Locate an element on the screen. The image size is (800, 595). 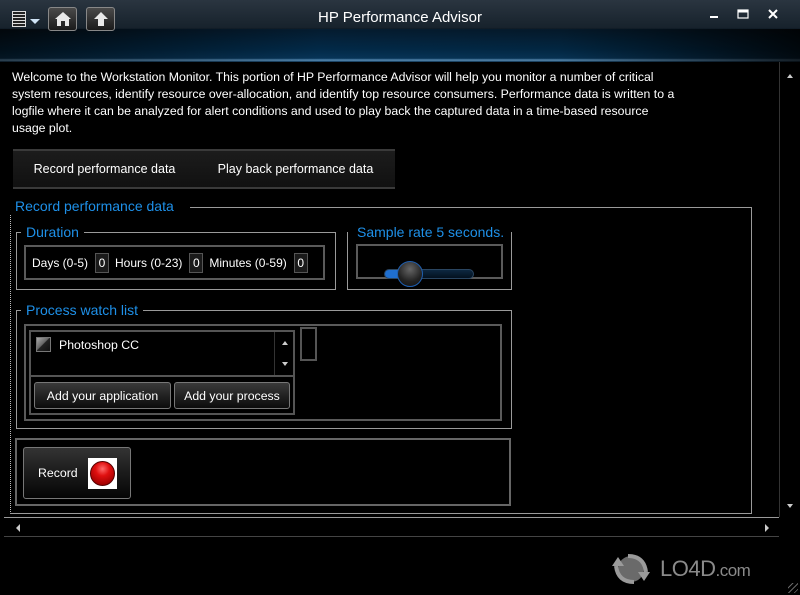
sample-rate-title: Sample rate 5 seconds. is located at coordinates (431, 232).